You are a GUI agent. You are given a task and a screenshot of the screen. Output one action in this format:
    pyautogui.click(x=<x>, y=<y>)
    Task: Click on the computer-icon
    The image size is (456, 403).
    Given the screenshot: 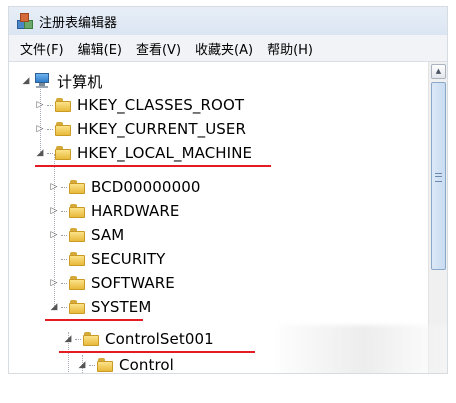 What is the action you would take?
    pyautogui.click(x=42, y=81)
    